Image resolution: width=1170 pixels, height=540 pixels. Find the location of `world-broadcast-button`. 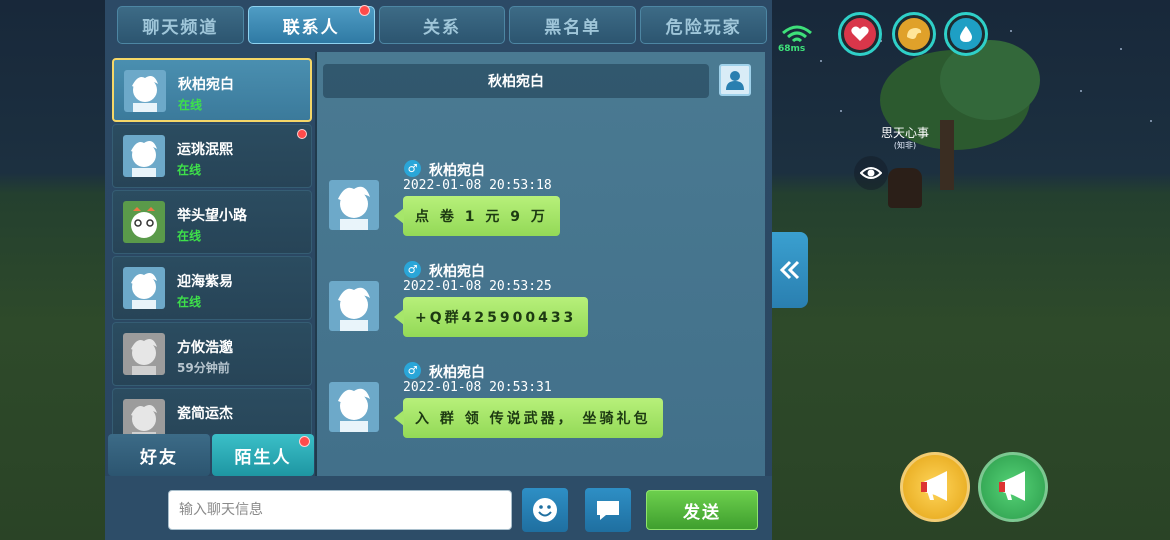

world-broadcast-button is located at coordinates (935, 487).